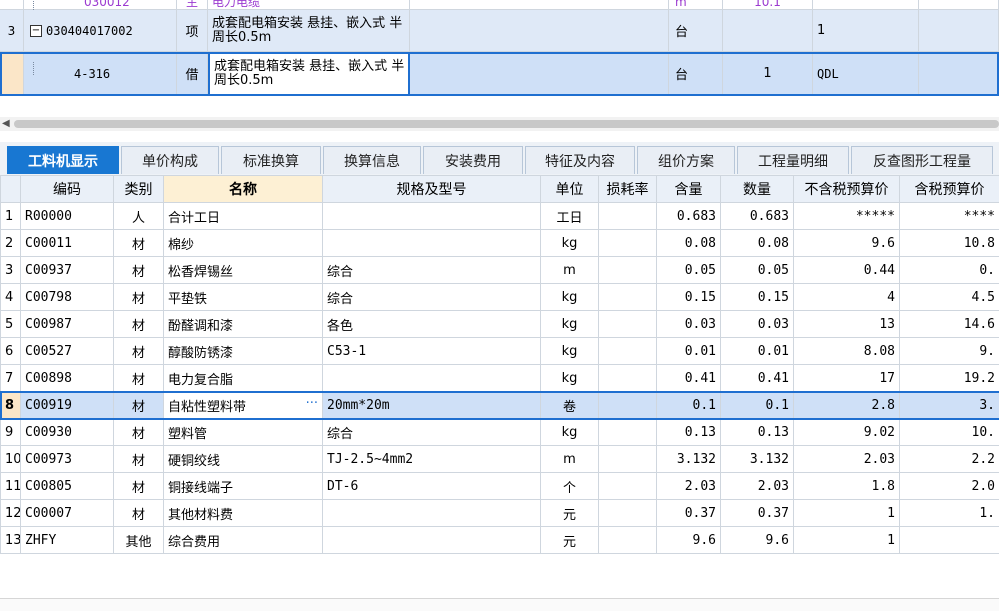  I want to click on material-quantity: 0.05, so click(757, 270).